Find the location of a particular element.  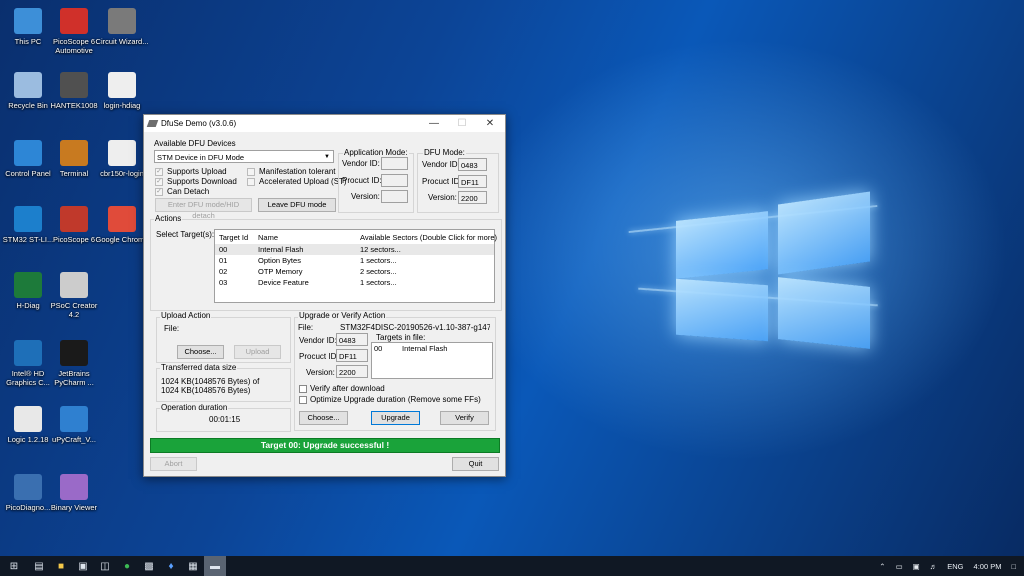

store-icon: ▣ is located at coordinates (83, 566).